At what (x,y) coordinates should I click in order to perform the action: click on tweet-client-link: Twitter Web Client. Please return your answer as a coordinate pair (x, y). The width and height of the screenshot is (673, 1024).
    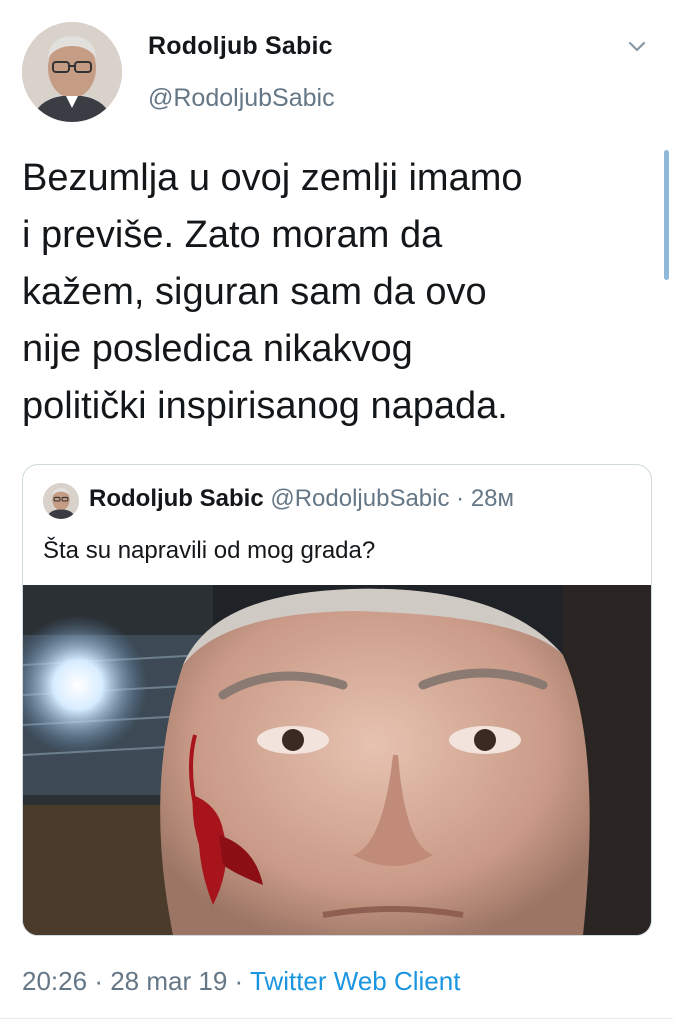
    Looking at the image, I should click on (355, 981).